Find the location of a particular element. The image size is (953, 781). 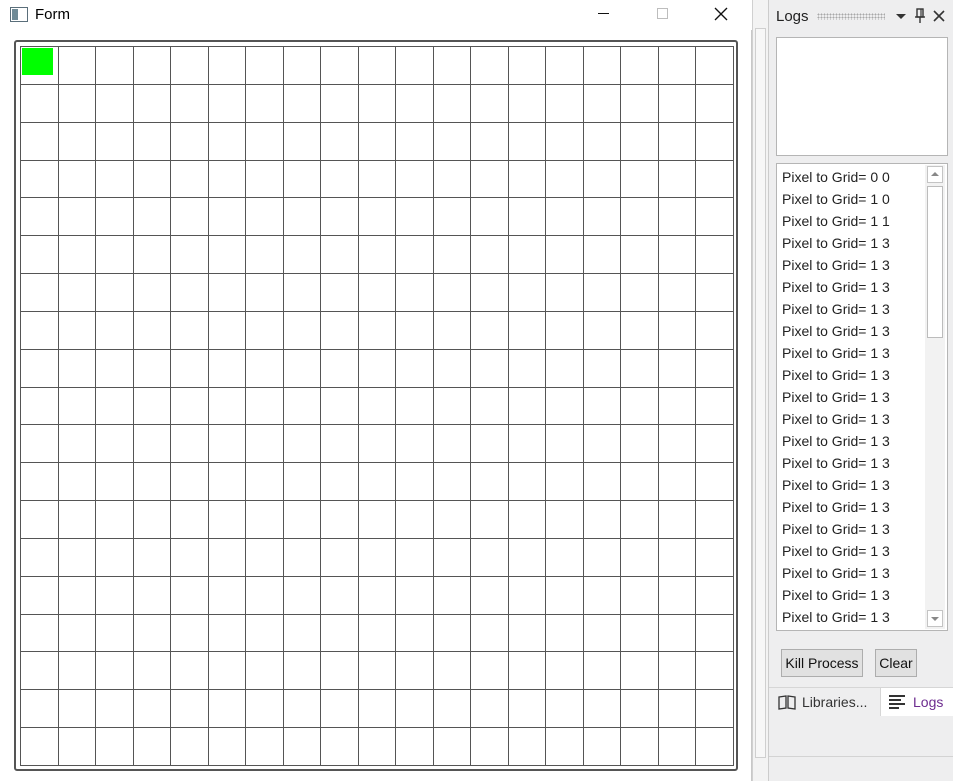

close-panel-button is located at coordinates (939, 16).